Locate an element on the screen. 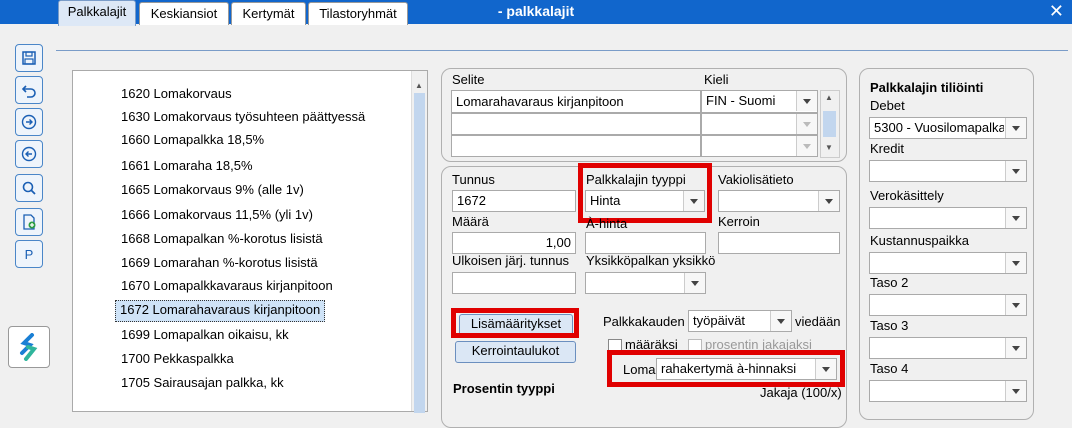 The image size is (1072, 428). list-item: 1670 Lomapalkkavaraus kirjanpitoon is located at coordinates (227, 286).